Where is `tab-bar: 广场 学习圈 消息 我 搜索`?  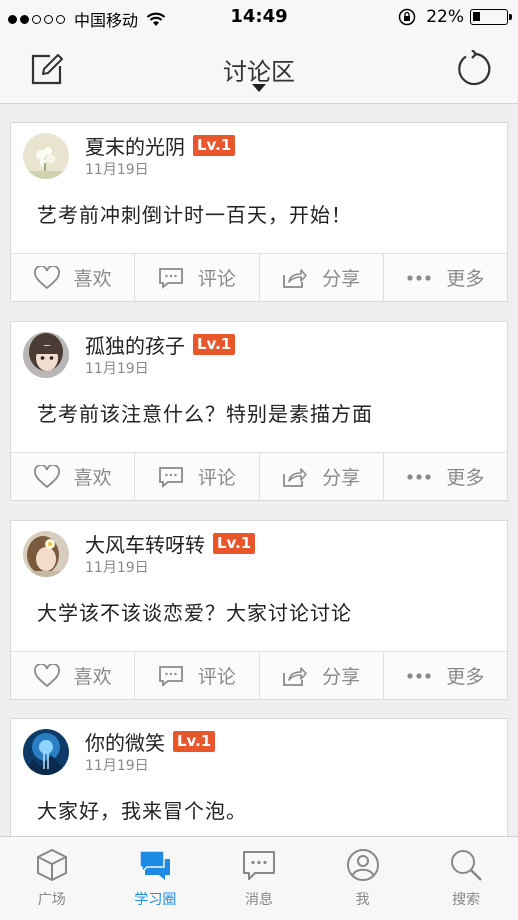 tab-bar: 广场 学习圈 消息 我 搜索 is located at coordinates (259, 878).